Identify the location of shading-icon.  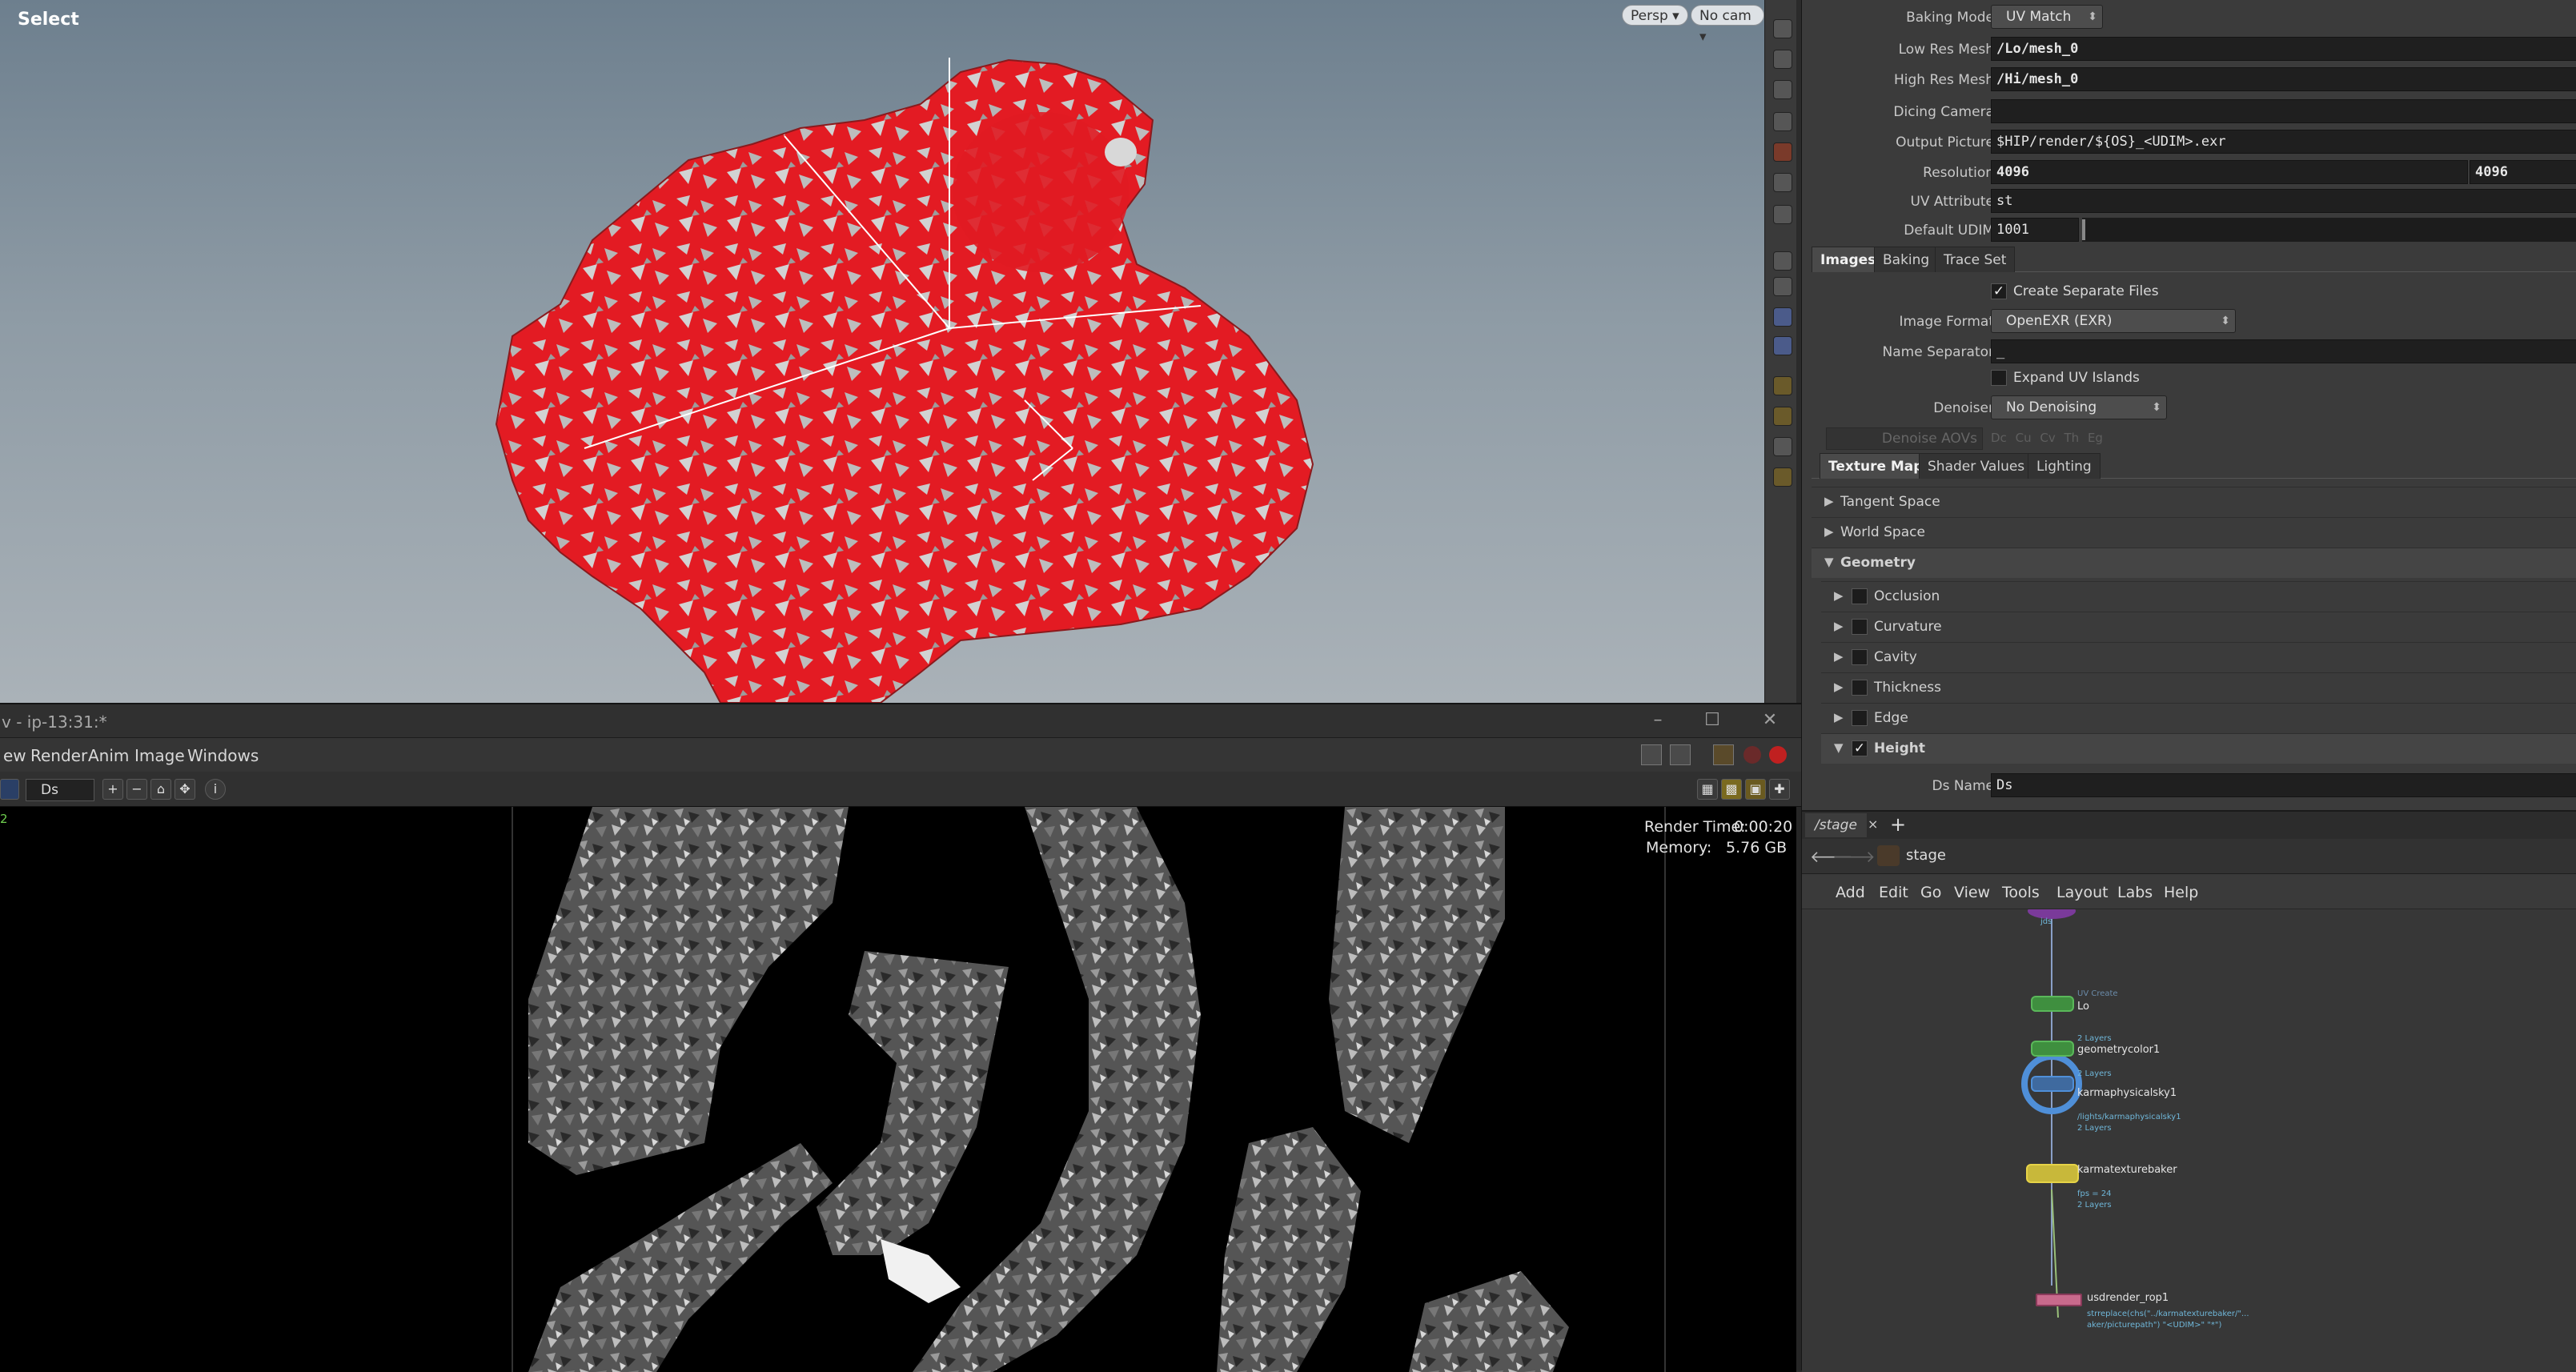
(1783, 385).